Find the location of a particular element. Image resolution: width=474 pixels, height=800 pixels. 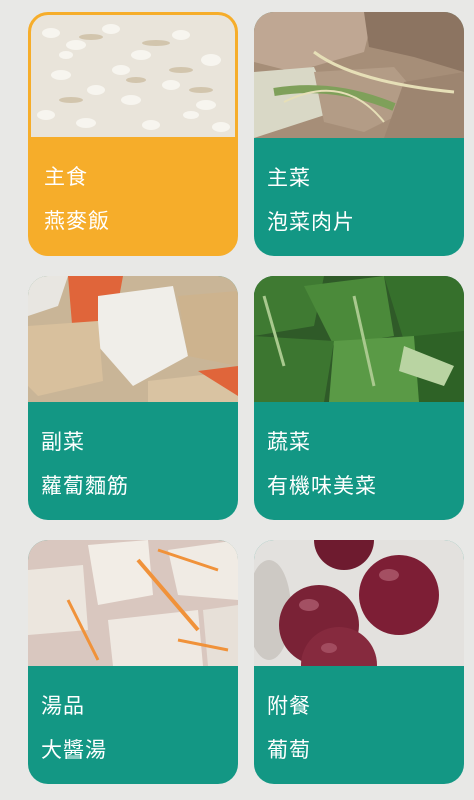

meal-dish-name: 泡菜肉片 is located at coordinates (311, 222).